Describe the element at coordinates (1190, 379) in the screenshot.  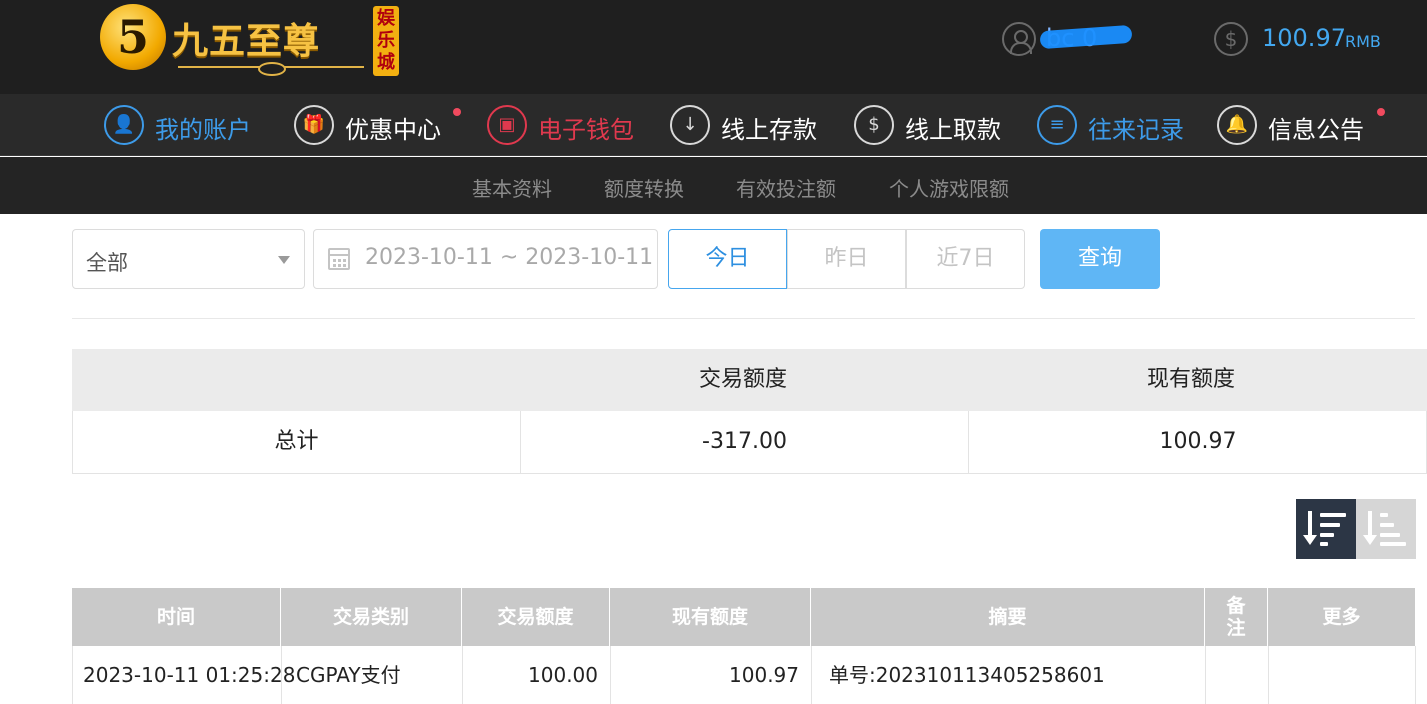
I see `summary-header-cell: 现有额度` at that location.